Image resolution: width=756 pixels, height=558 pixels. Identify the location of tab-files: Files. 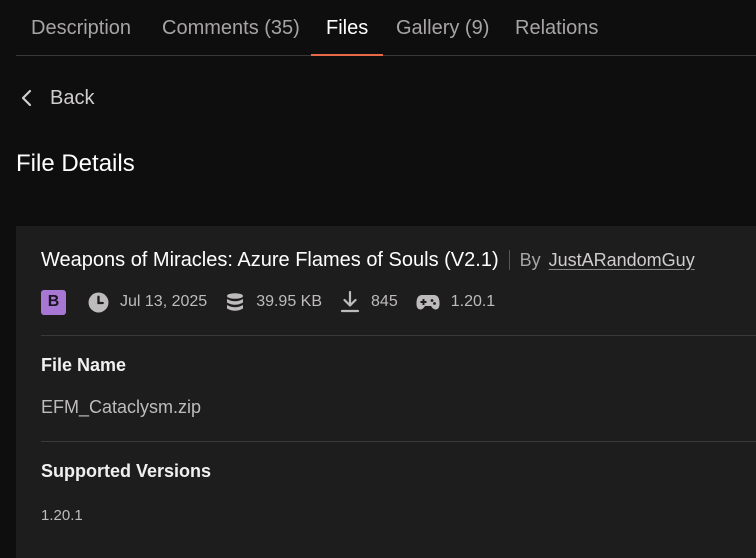
(347, 35).